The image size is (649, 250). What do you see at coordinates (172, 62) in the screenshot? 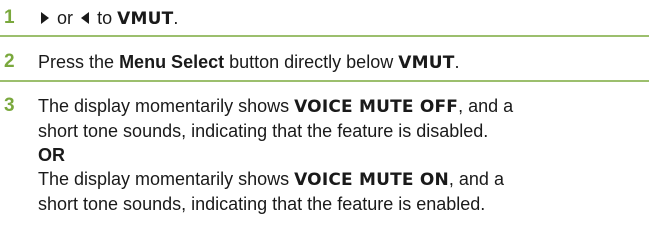
I see `menu-select-button-name: Menu Select` at bounding box center [172, 62].